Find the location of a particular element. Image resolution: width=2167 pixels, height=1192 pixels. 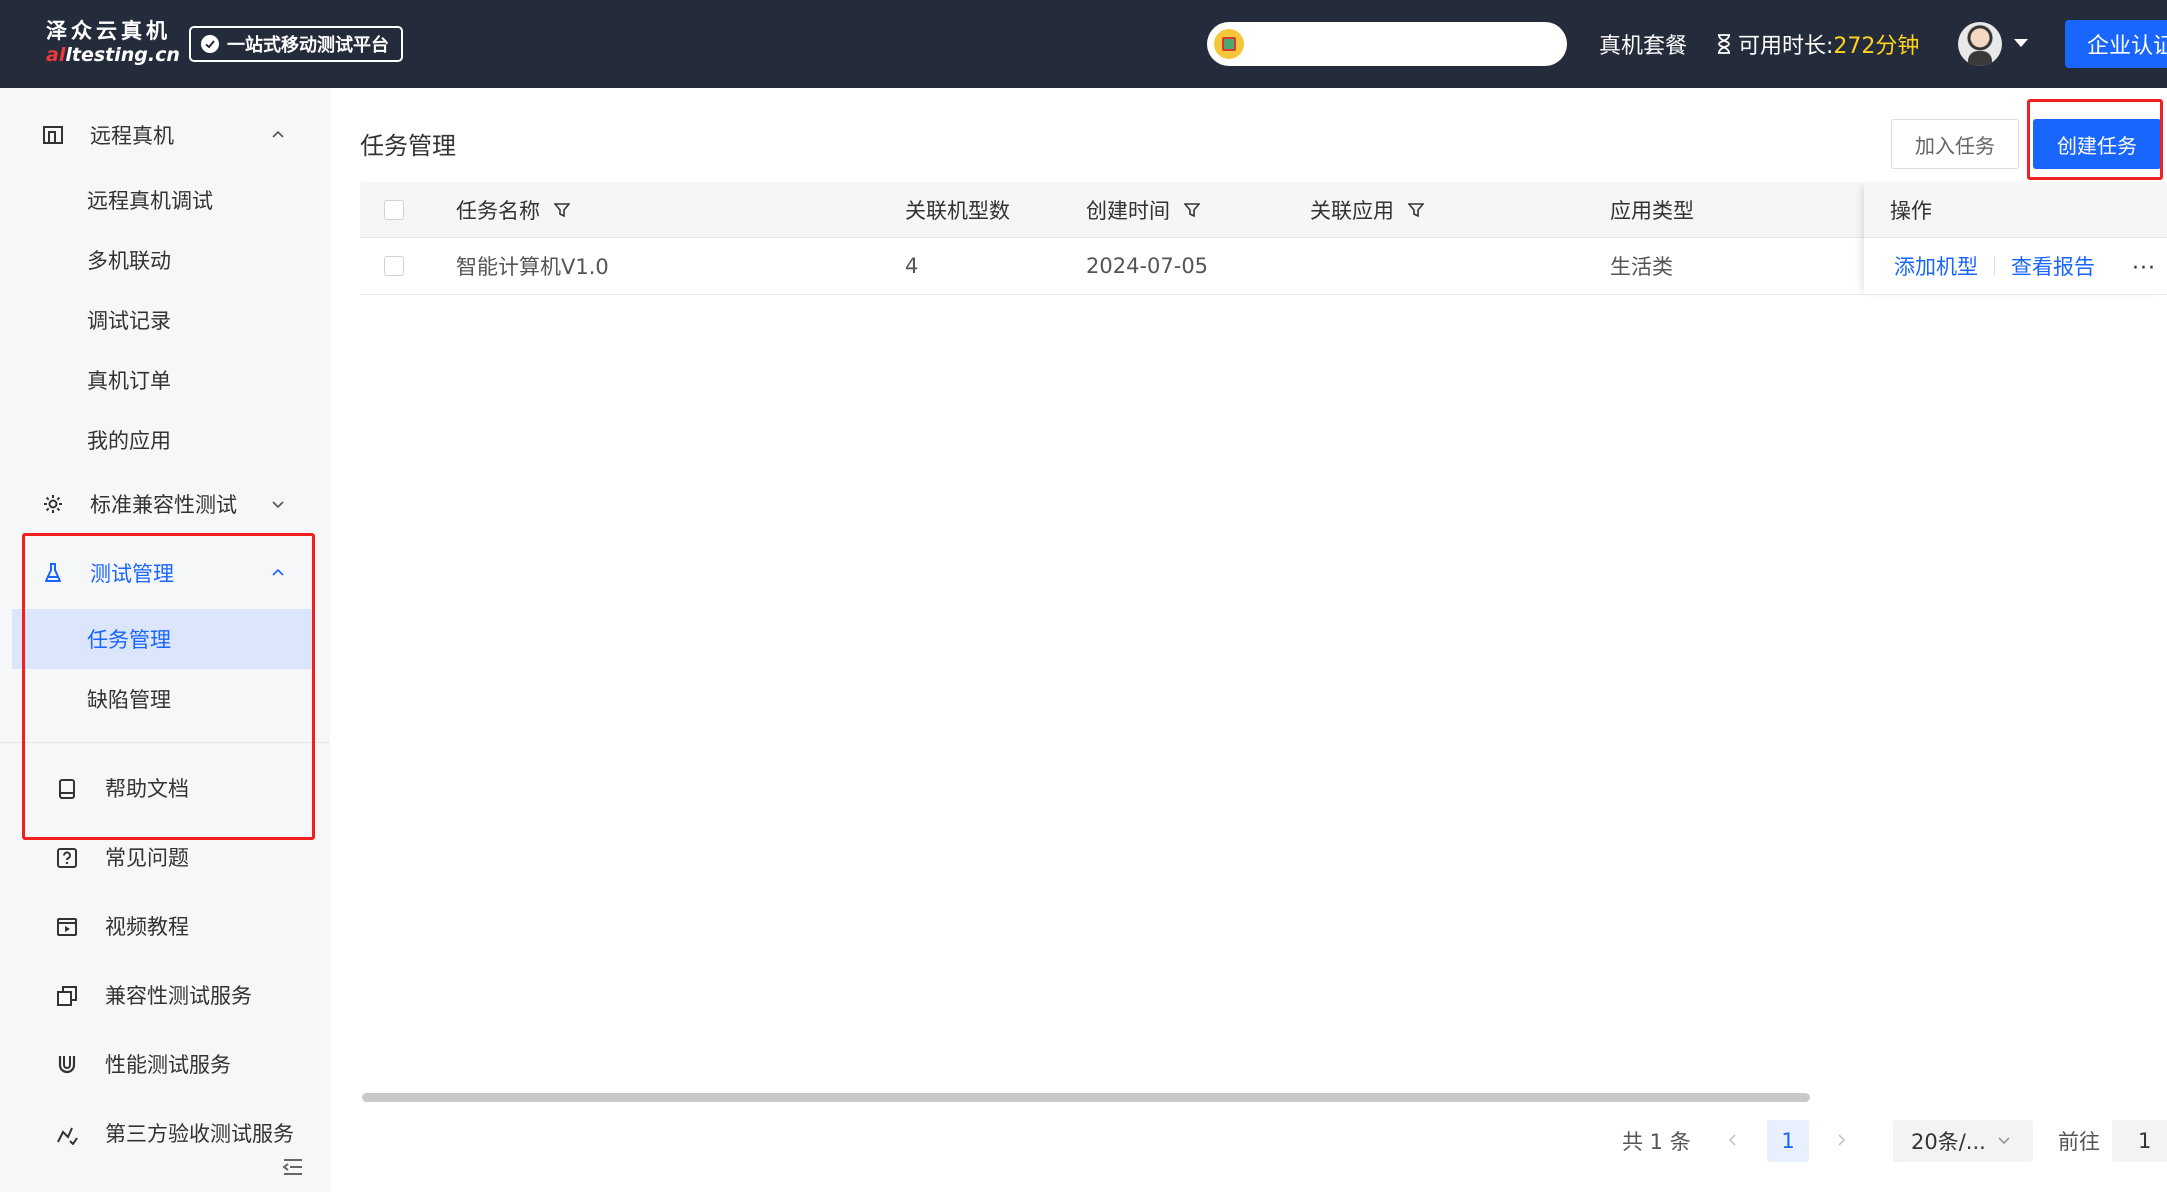

gear-icon is located at coordinates (53, 504).